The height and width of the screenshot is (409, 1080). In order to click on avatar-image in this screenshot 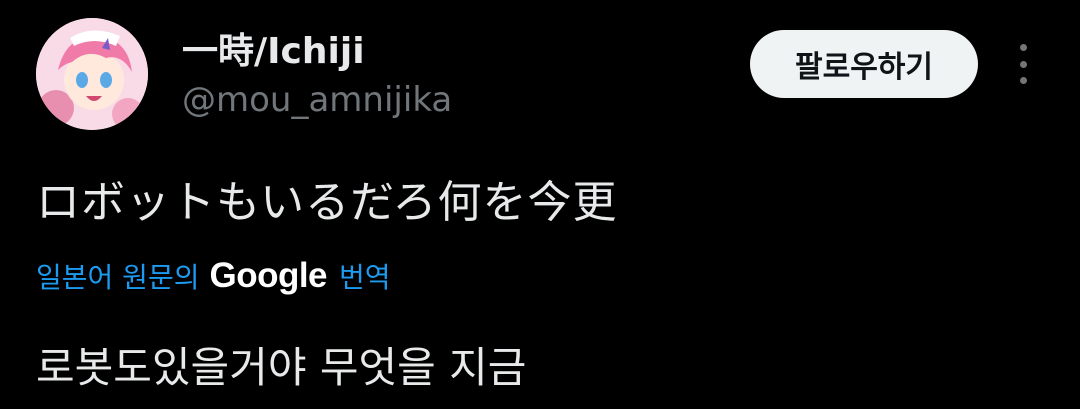, I will do `click(92, 74)`.